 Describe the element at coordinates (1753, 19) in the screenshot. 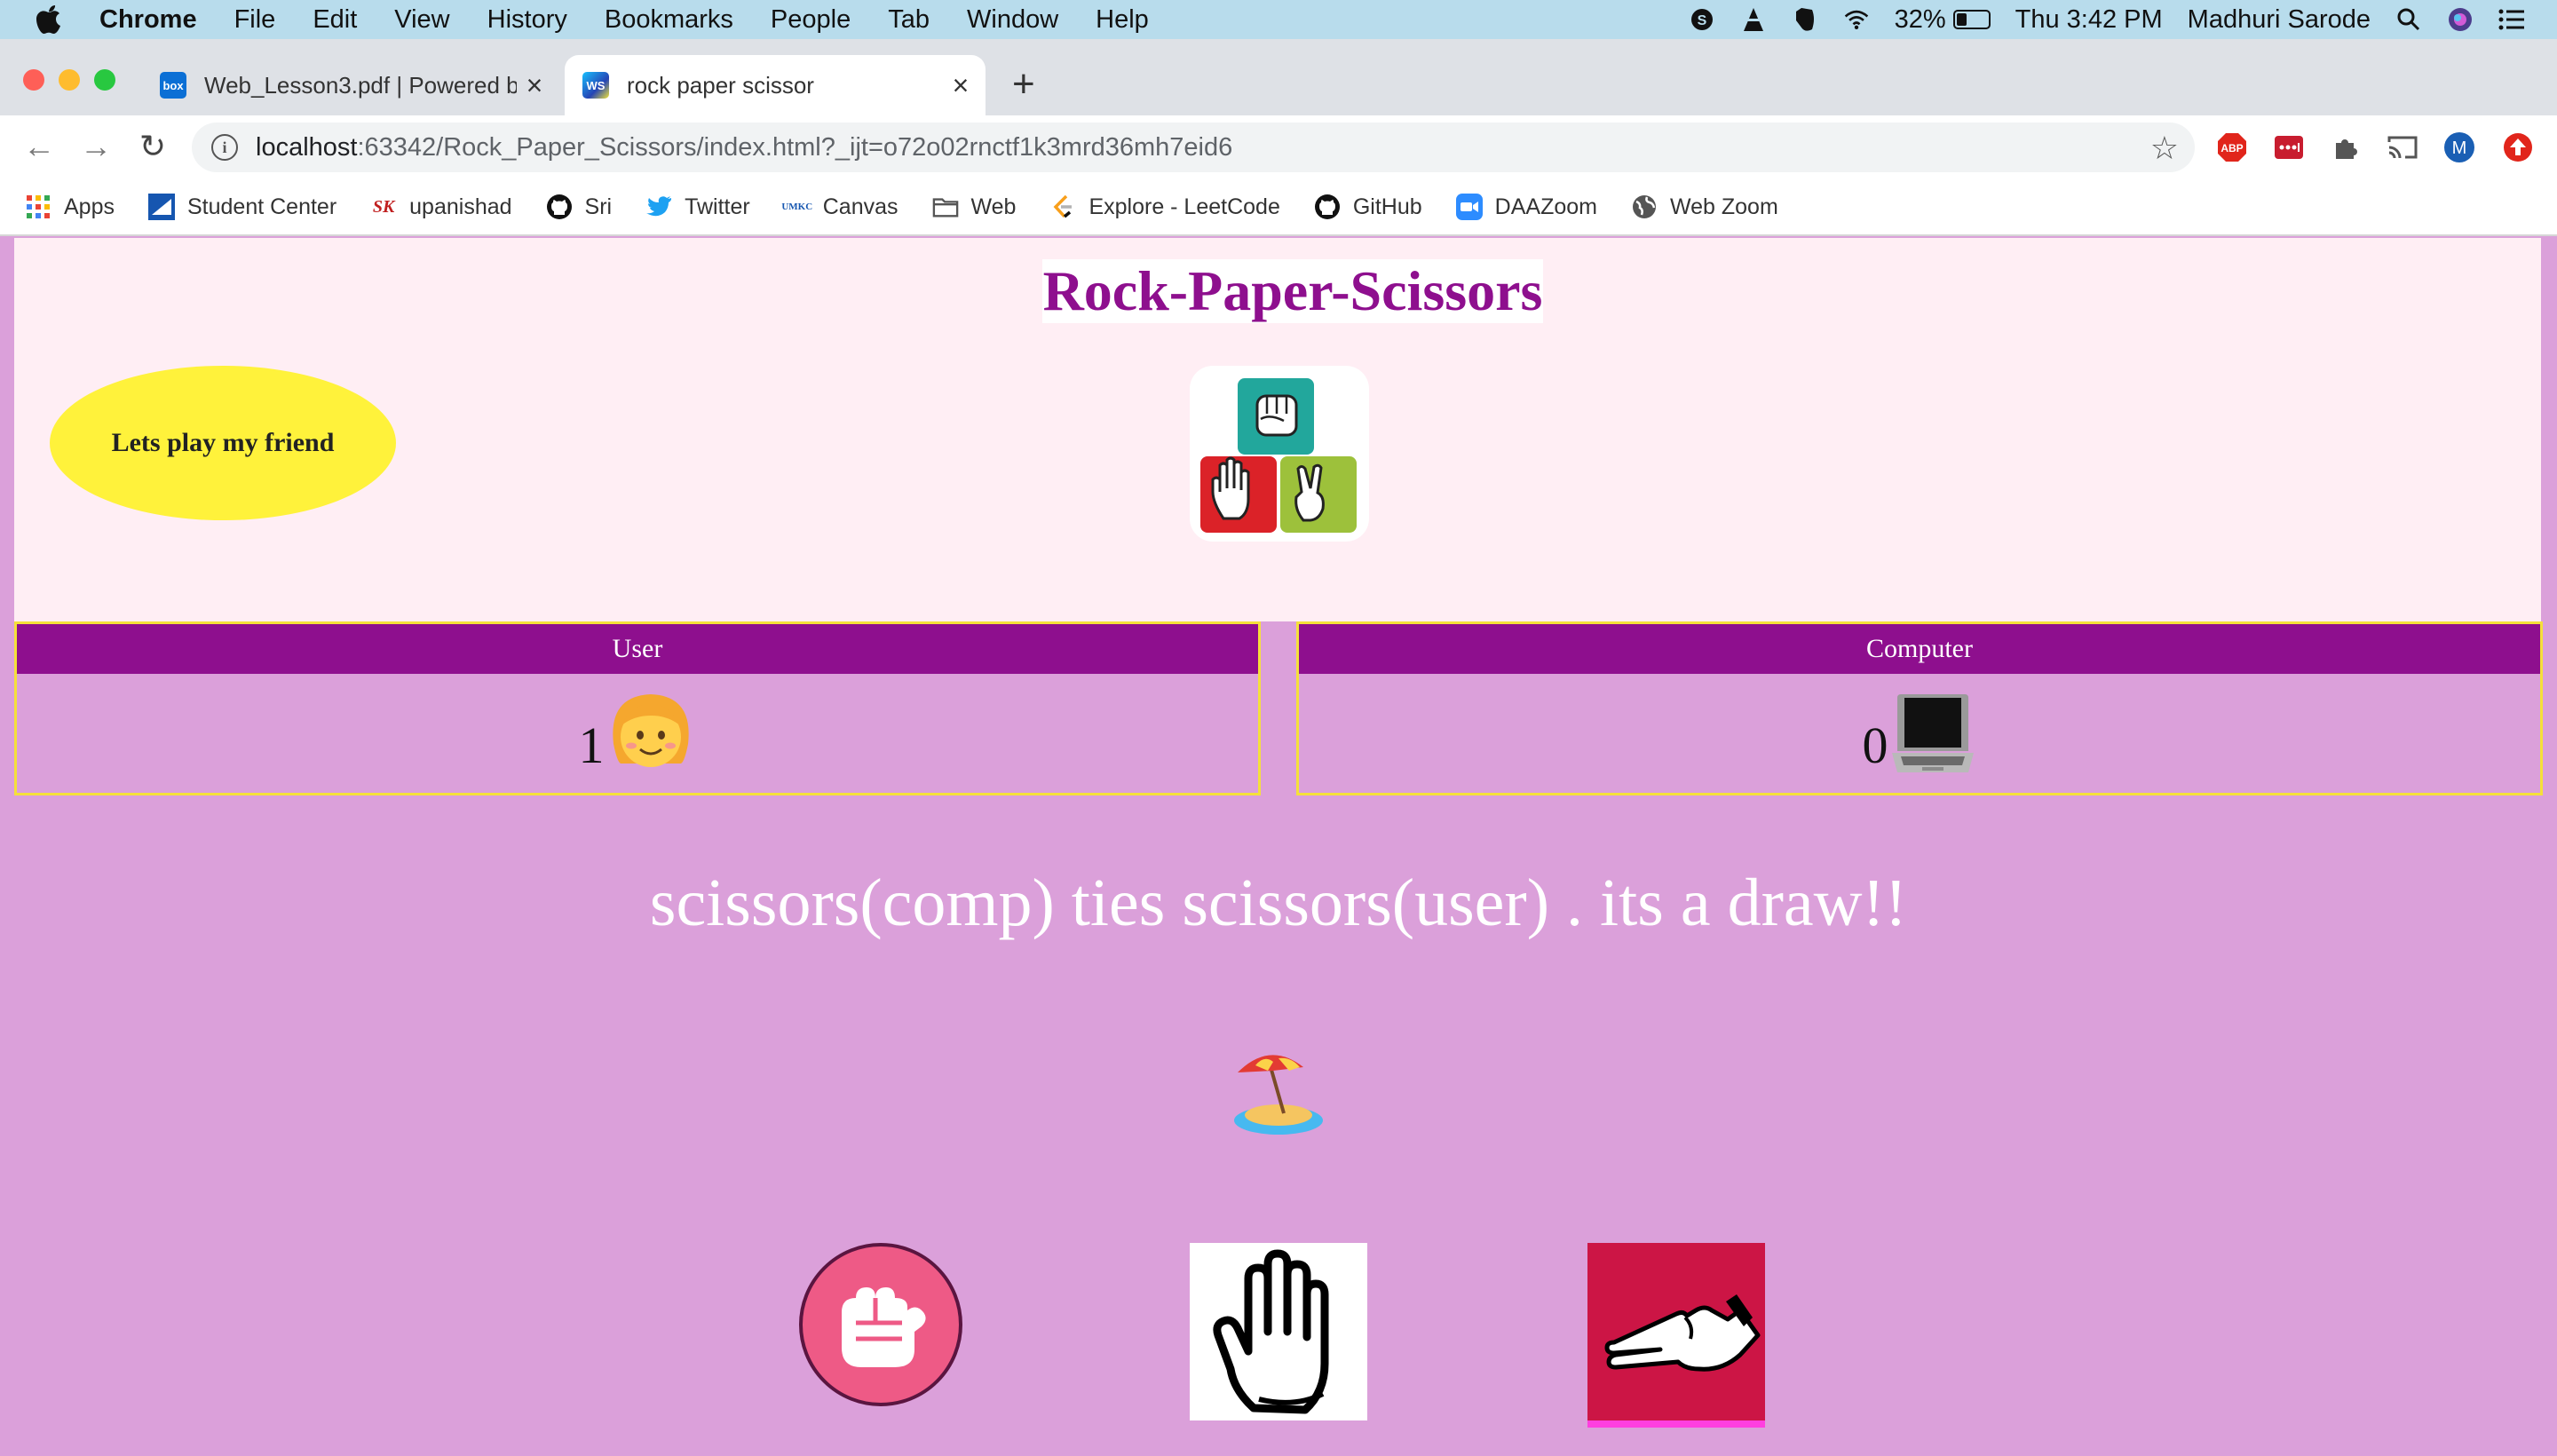

I see `vlc-icon` at that location.